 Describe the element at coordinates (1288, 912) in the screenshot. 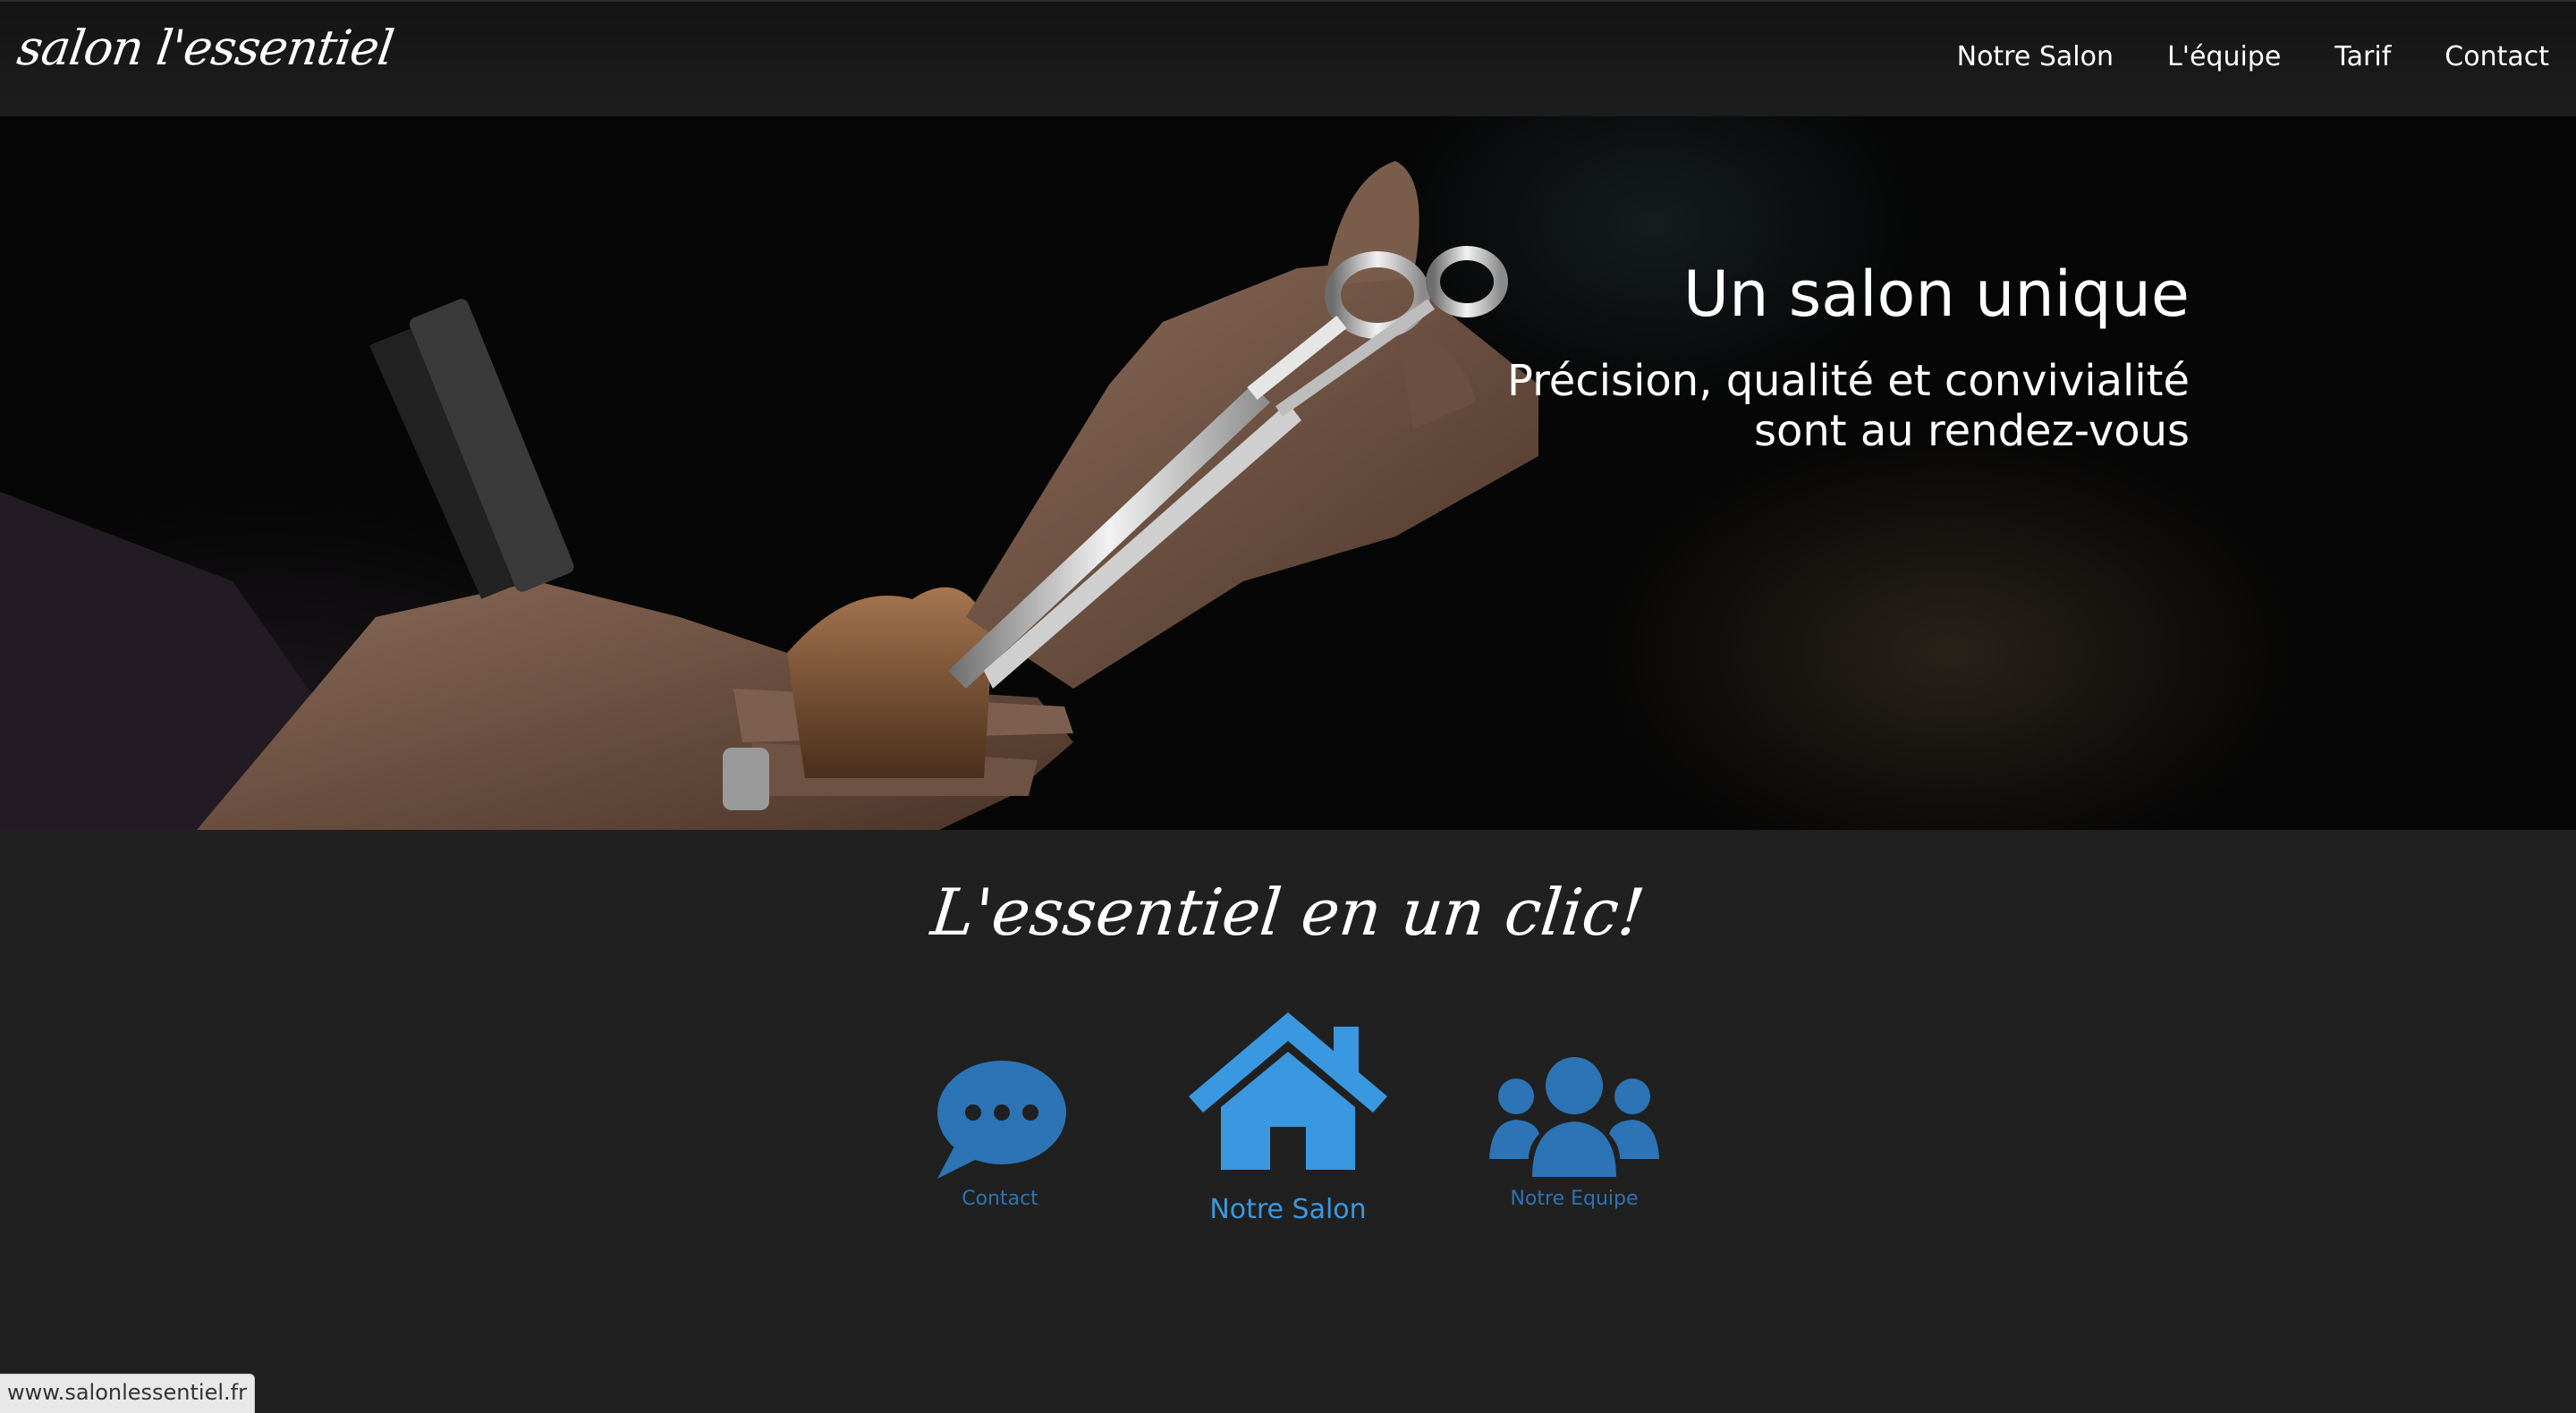

I see `quicklinks-heading: L'essentiel en un clic!` at that location.